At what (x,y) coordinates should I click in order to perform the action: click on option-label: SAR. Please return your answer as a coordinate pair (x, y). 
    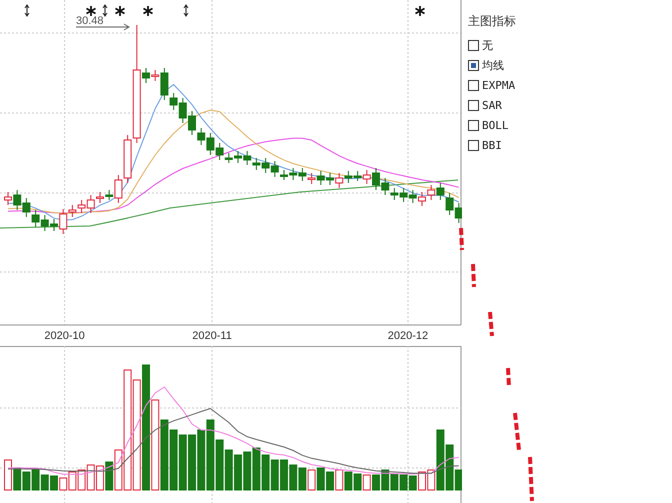
    Looking at the image, I should click on (492, 105).